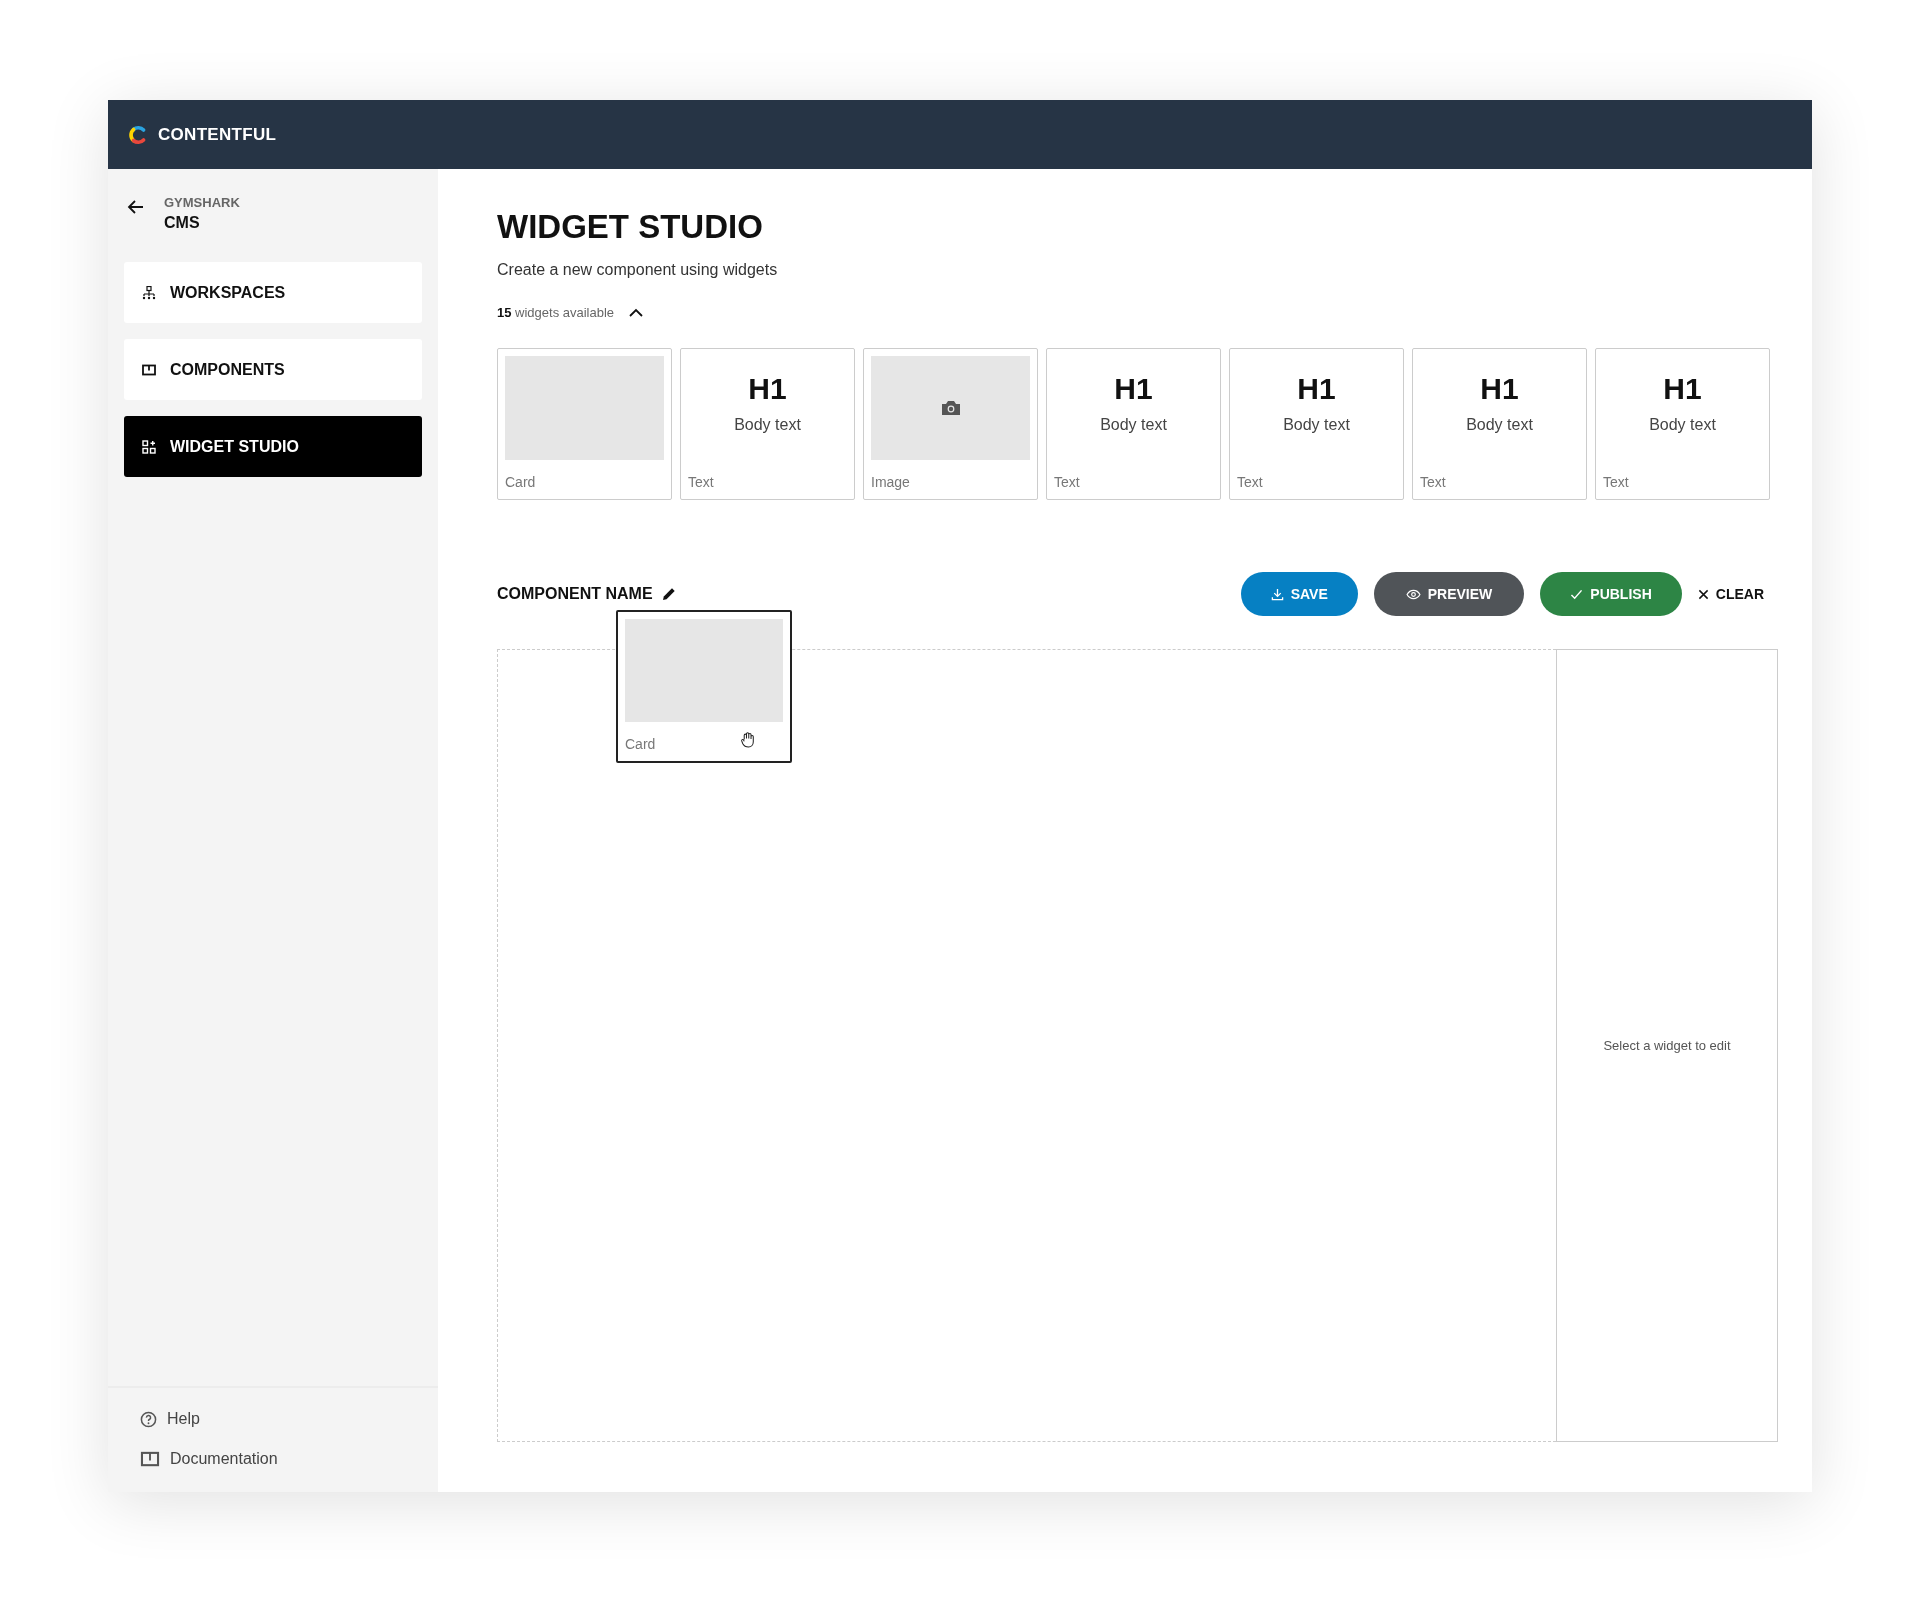 Image resolution: width=1920 pixels, height=1608 pixels. I want to click on nav-item: COMPONENTS, so click(273, 369).